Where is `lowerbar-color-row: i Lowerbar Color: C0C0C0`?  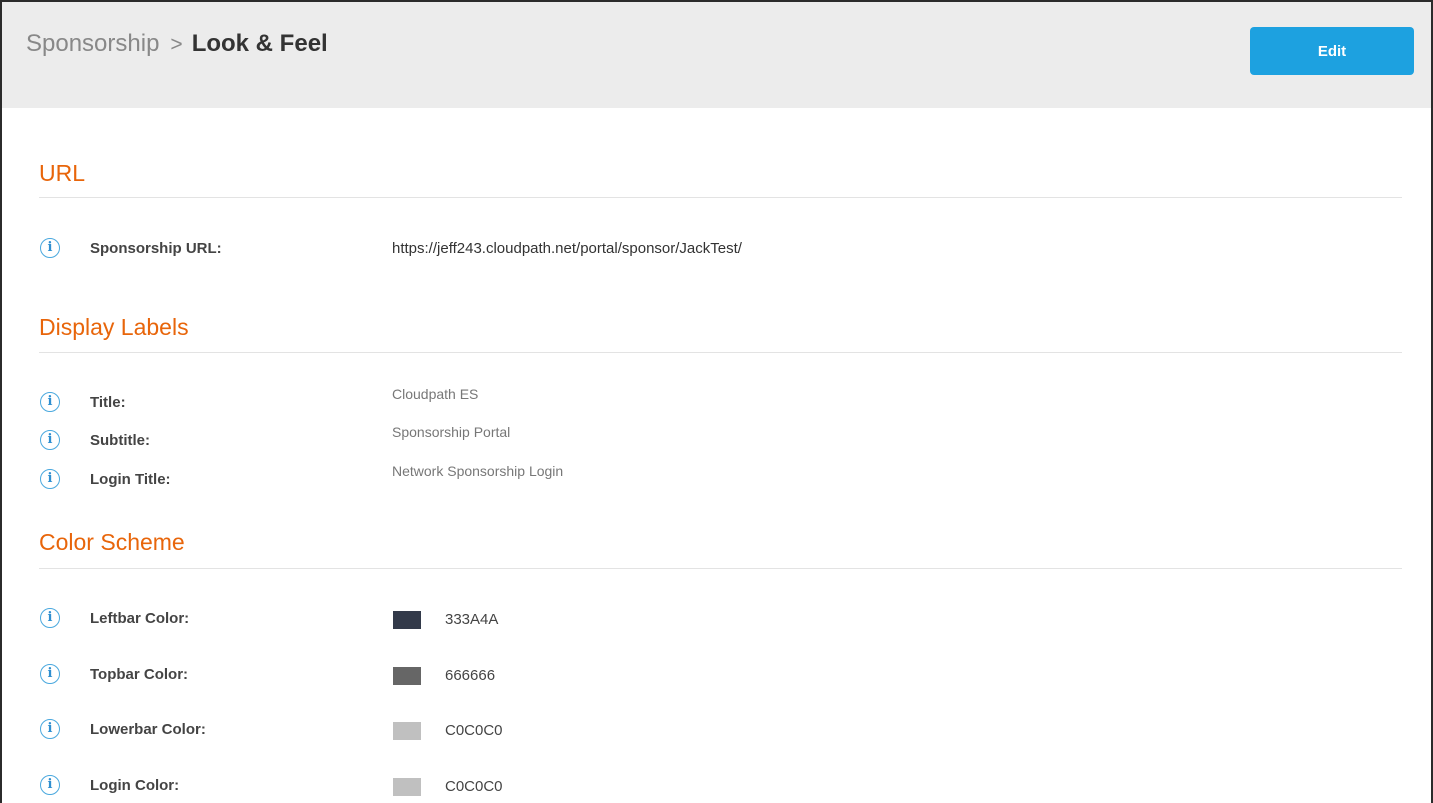 lowerbar-color-row: i Lowerbar Color: C0C0C0 is located at coordinates (716, 731).